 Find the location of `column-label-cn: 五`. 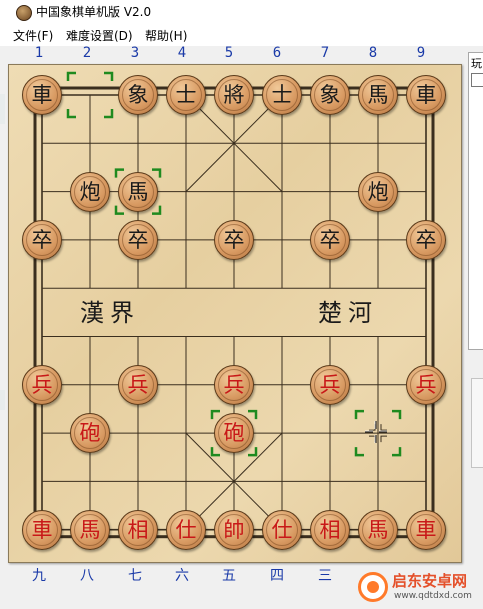

column-label-cn: 五 is located at coordinates (229, 576).